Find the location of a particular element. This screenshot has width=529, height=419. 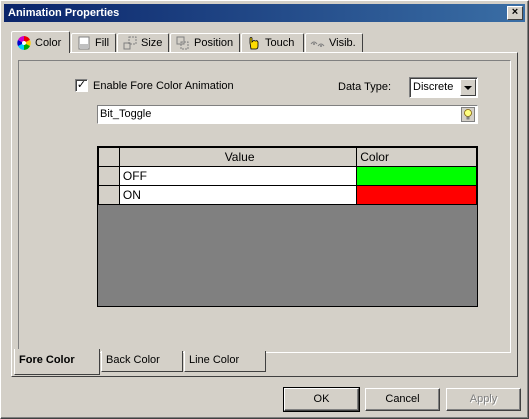

table-row: ON is located at coordinates (287, 195).